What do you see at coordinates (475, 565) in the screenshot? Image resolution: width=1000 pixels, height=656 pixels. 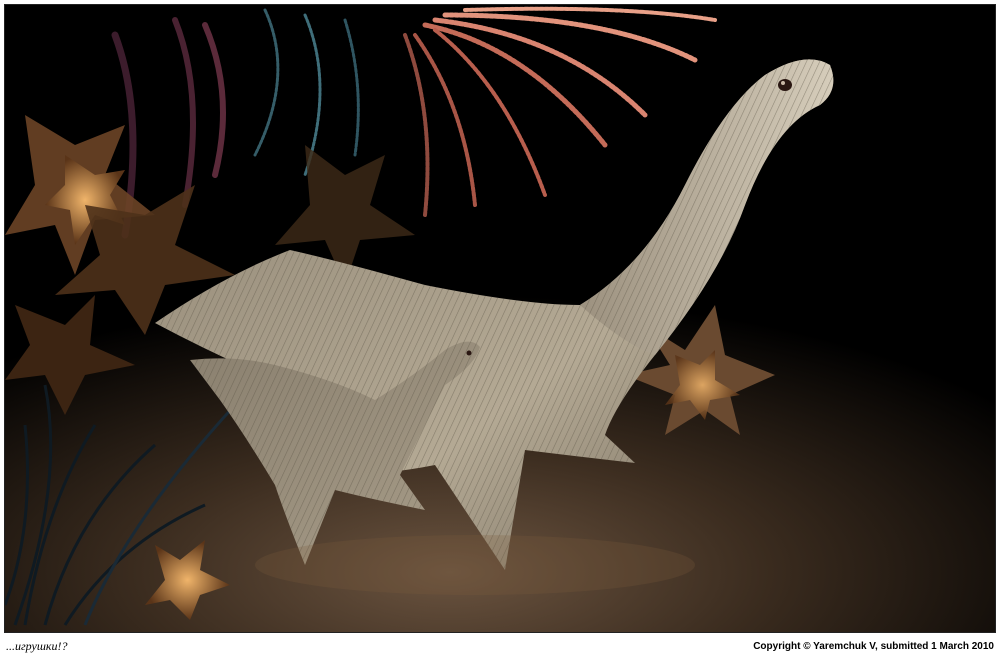 I see `floor-reflection` at bounding box center [475, 565].